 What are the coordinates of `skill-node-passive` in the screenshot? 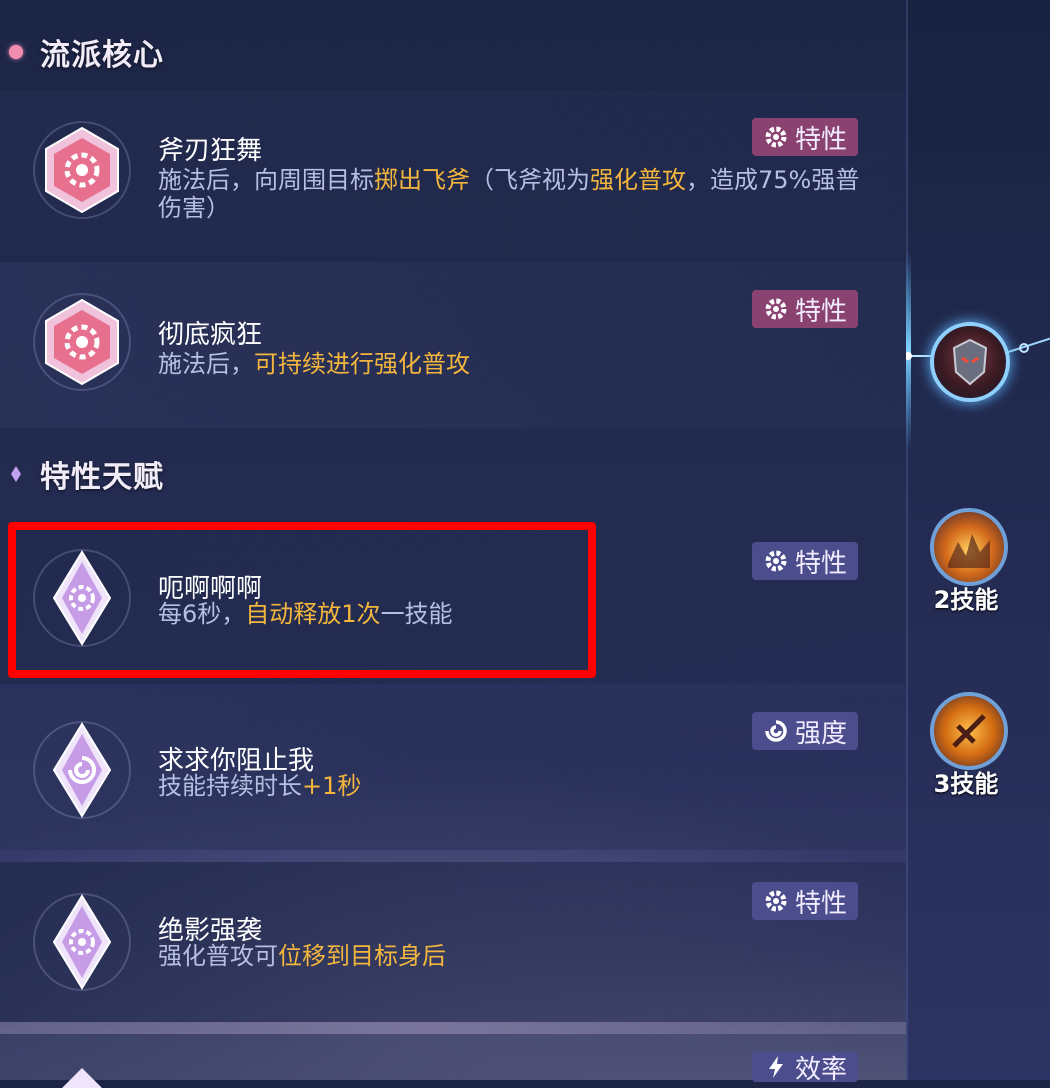 It's located at (970, 362).